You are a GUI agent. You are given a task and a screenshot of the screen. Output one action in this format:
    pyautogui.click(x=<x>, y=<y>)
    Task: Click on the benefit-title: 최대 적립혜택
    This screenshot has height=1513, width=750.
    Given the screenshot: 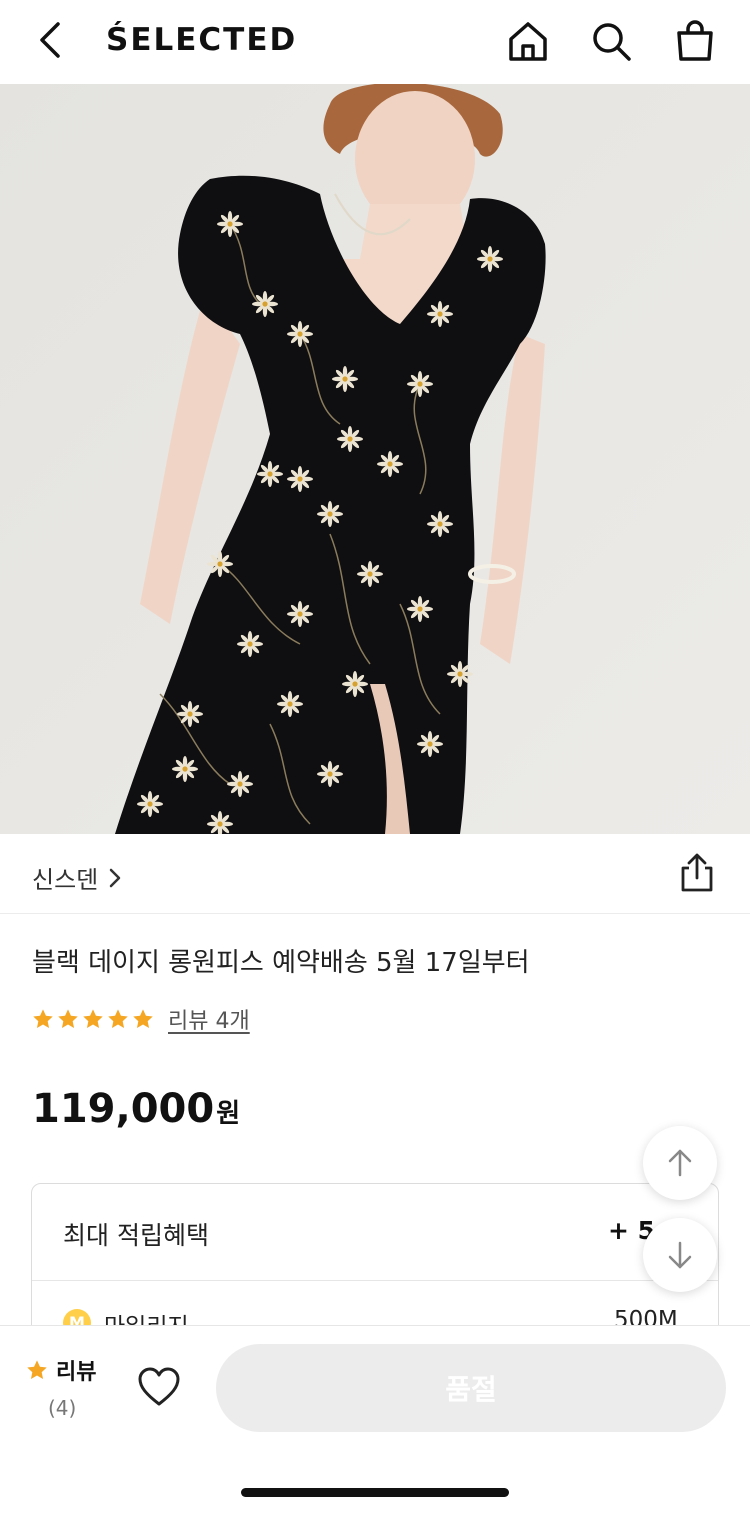 What is the action you would take?
    pyautogui.click(x=136, y=1235)
    